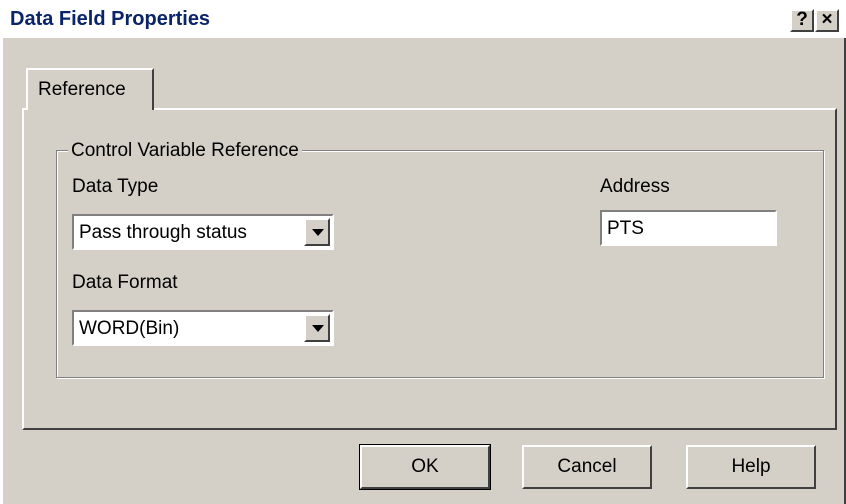  What do you see at coordinates (802, 20) in the screenshot?
I see `help-question-button: ?` at bounding box center [802, 20].